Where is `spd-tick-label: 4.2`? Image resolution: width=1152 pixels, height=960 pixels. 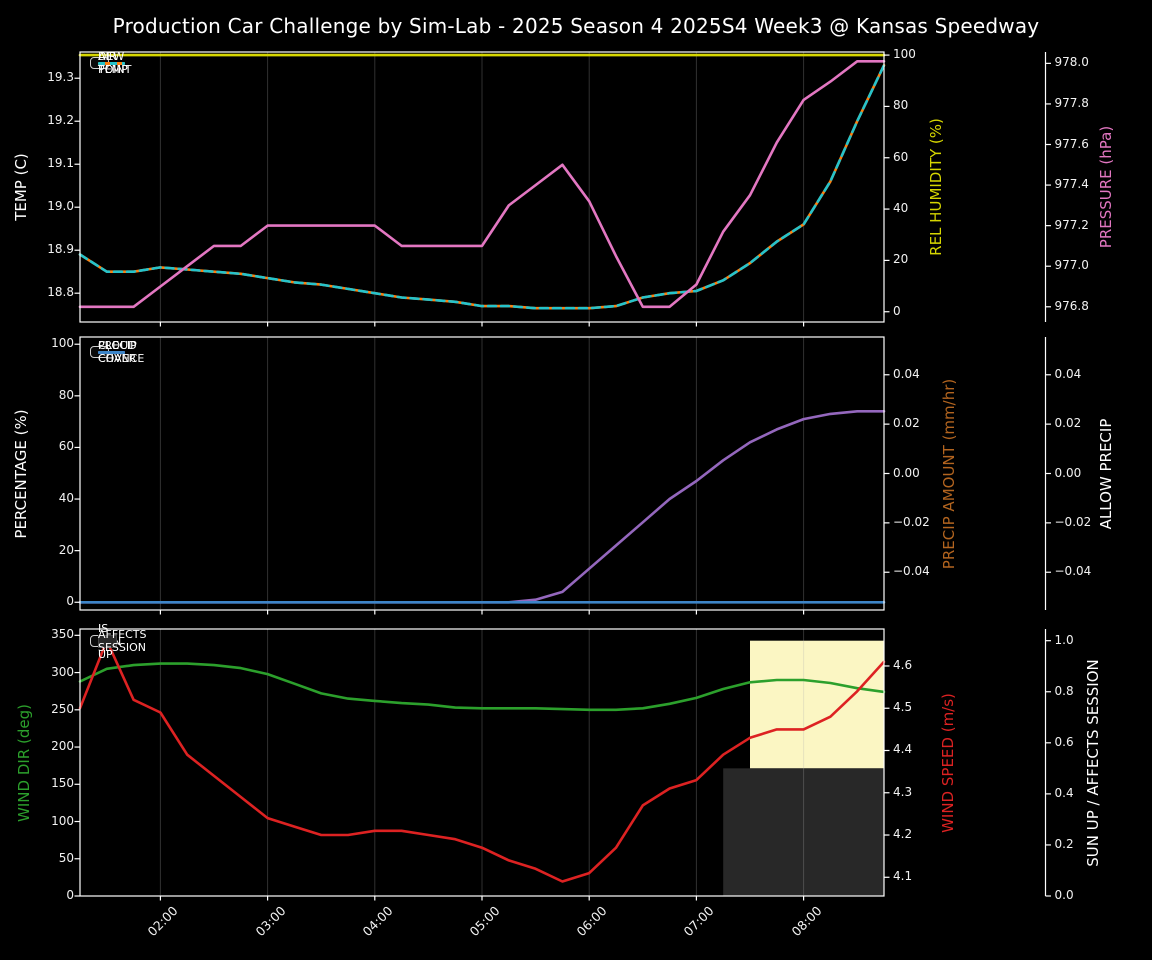 spd-tick-label: 4.2 is located at coordinates (903, 834).